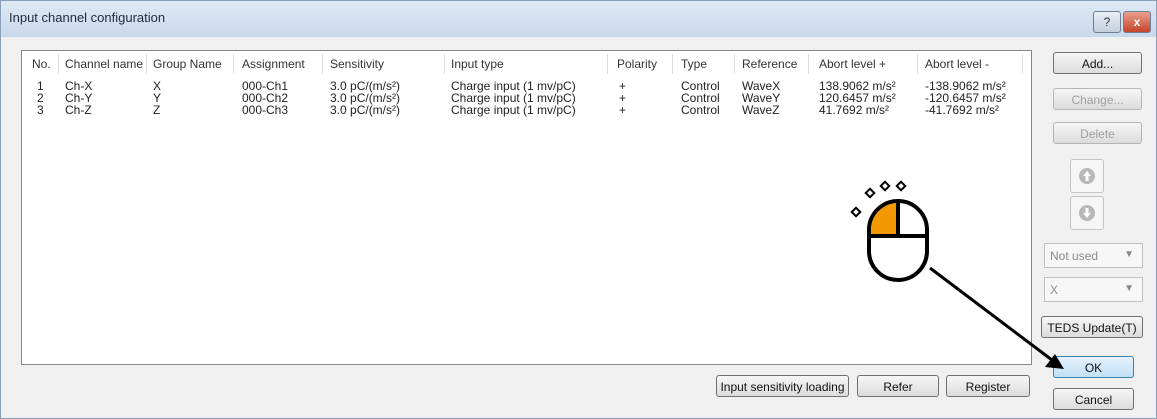 This screenshot has width=1157, height=419. I want to click on register-button: Register, so click(988, 386).